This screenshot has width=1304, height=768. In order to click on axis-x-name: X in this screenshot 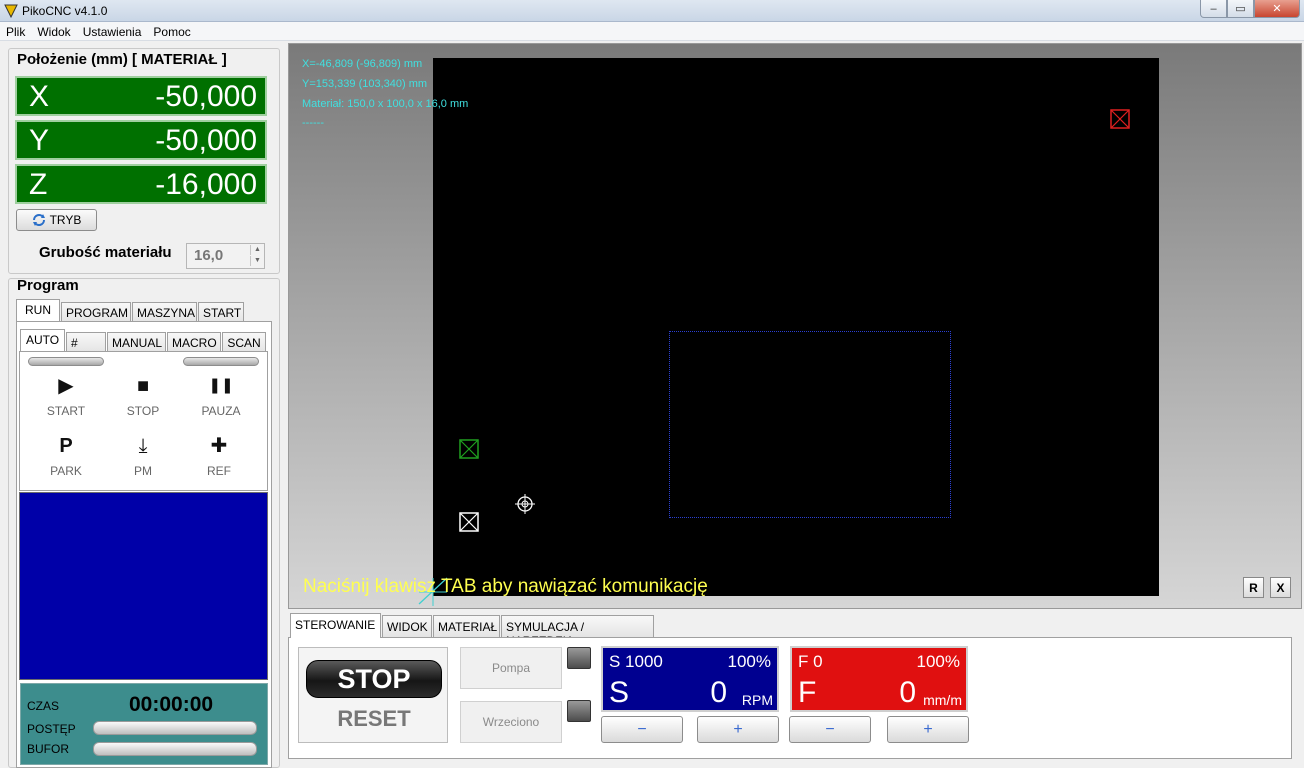, I will do `click(39, 96)`.